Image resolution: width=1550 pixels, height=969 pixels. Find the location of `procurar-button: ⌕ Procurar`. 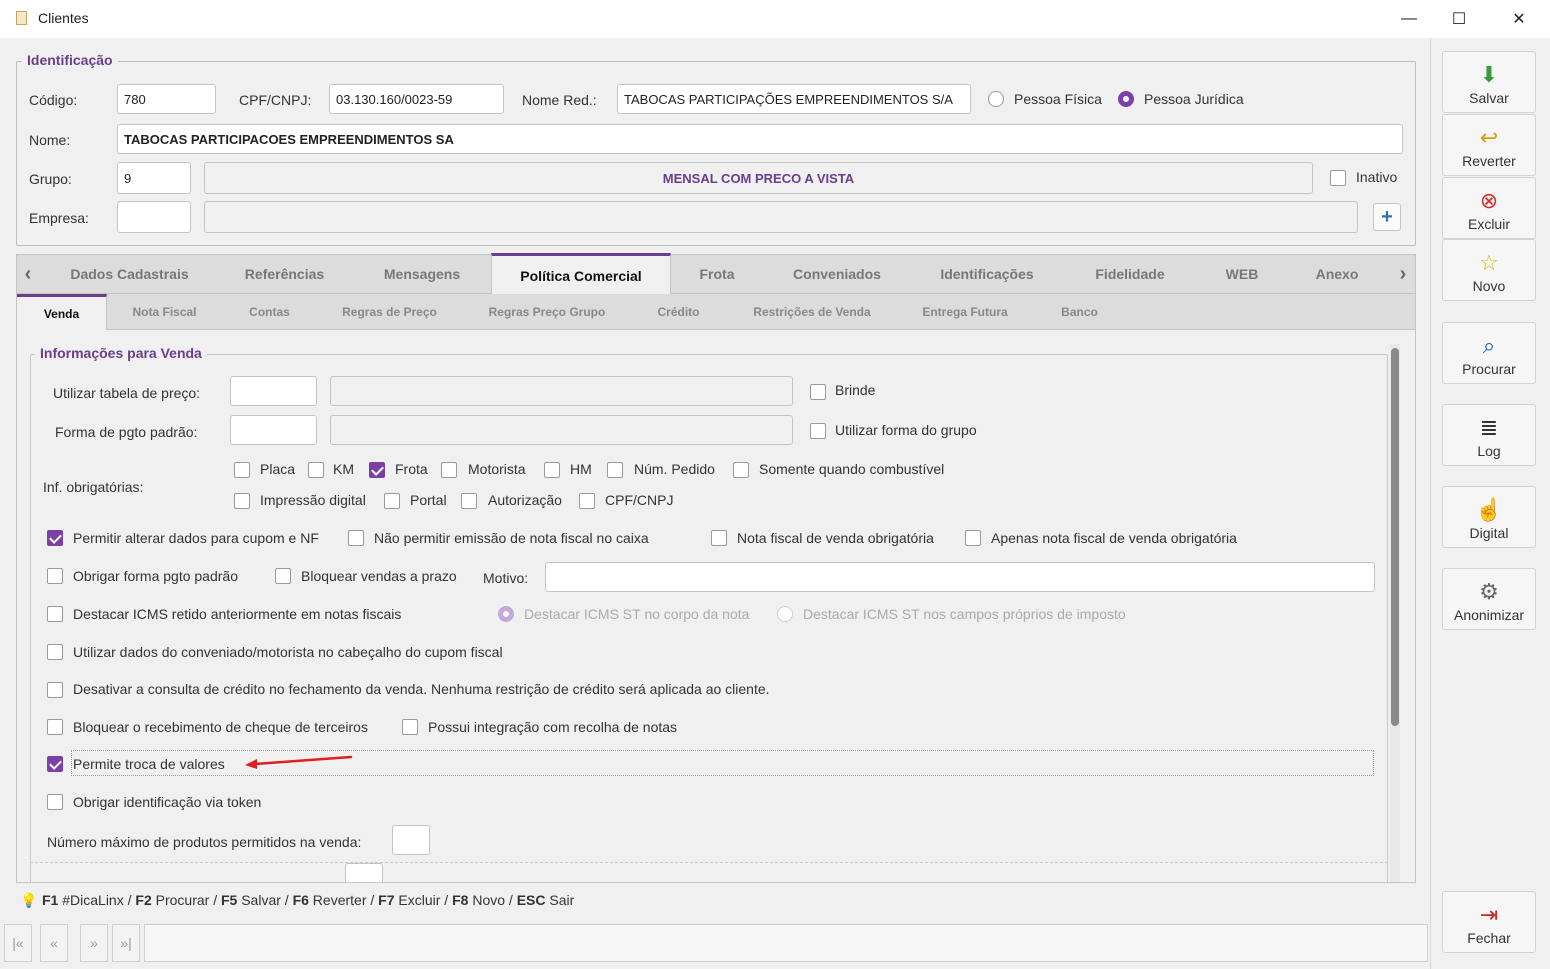

procurar-button: ⌕ Procurar is located at coordinates (1489, 353).